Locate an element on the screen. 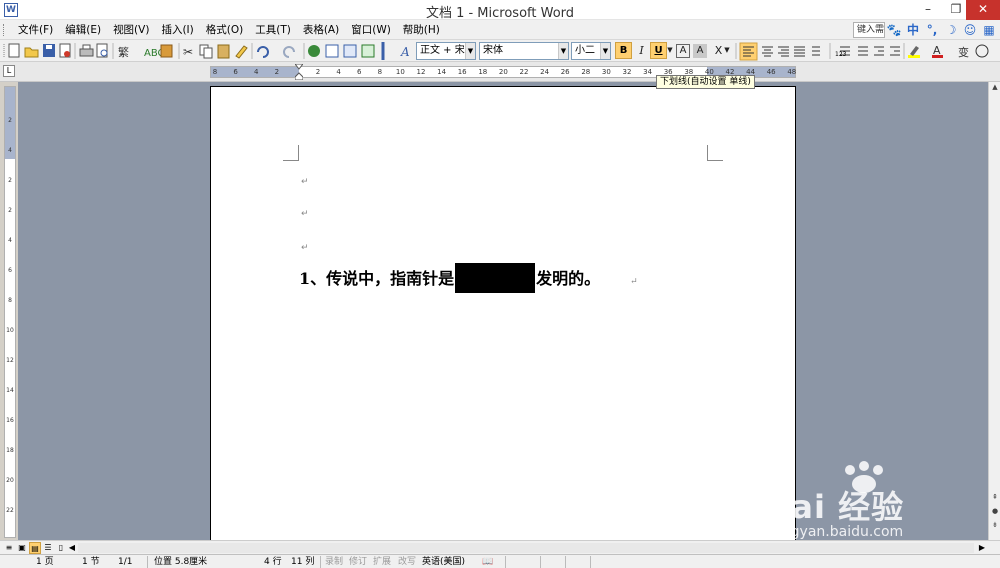  question-text: 1、传说中，指南针是 发明的。 ↵ is located at coordinates (468, 278).